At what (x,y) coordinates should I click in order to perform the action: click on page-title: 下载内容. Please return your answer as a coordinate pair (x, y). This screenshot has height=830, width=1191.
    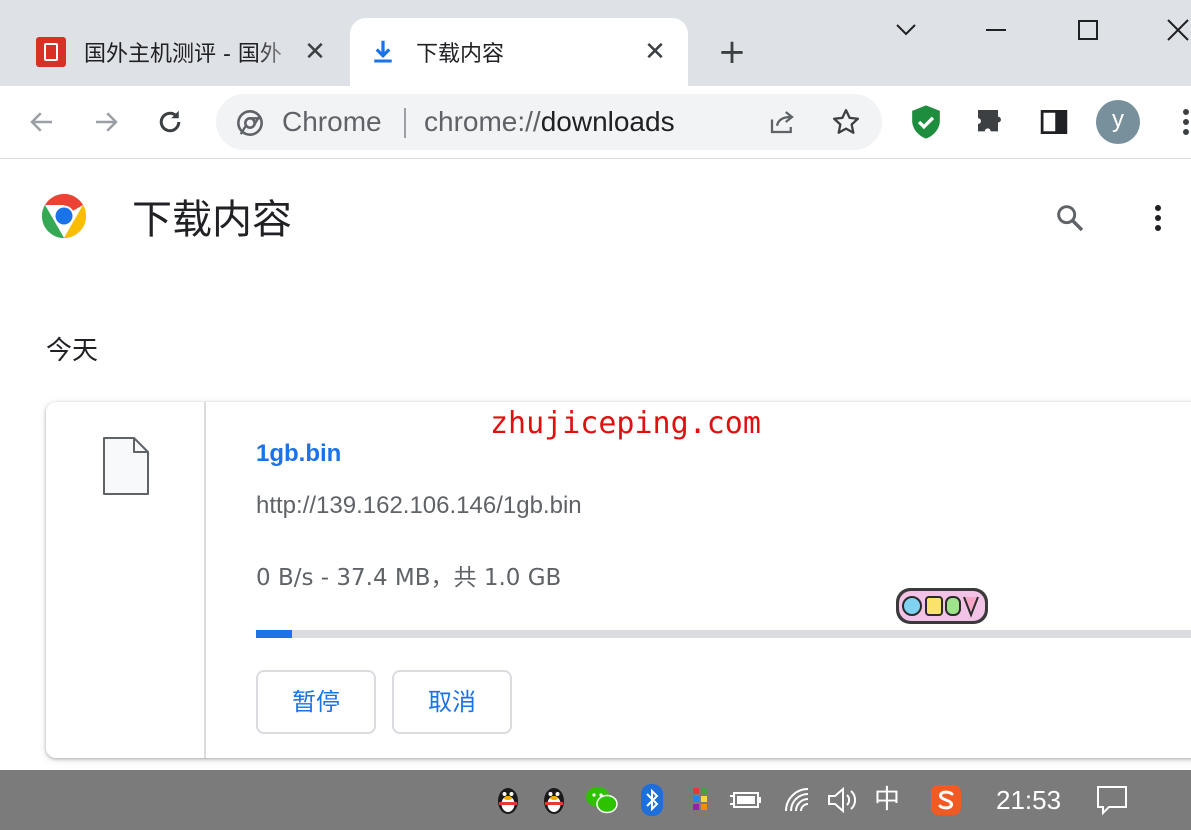
    Looking at the image, I should click on (212, 220).